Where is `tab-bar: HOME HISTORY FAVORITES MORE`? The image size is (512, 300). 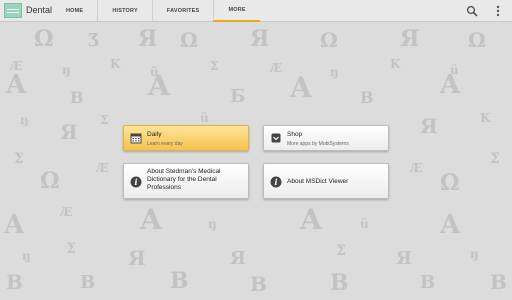 tab-bar: HOME HISTORY FAVORITES MORE is located at coordinates (157, 11).